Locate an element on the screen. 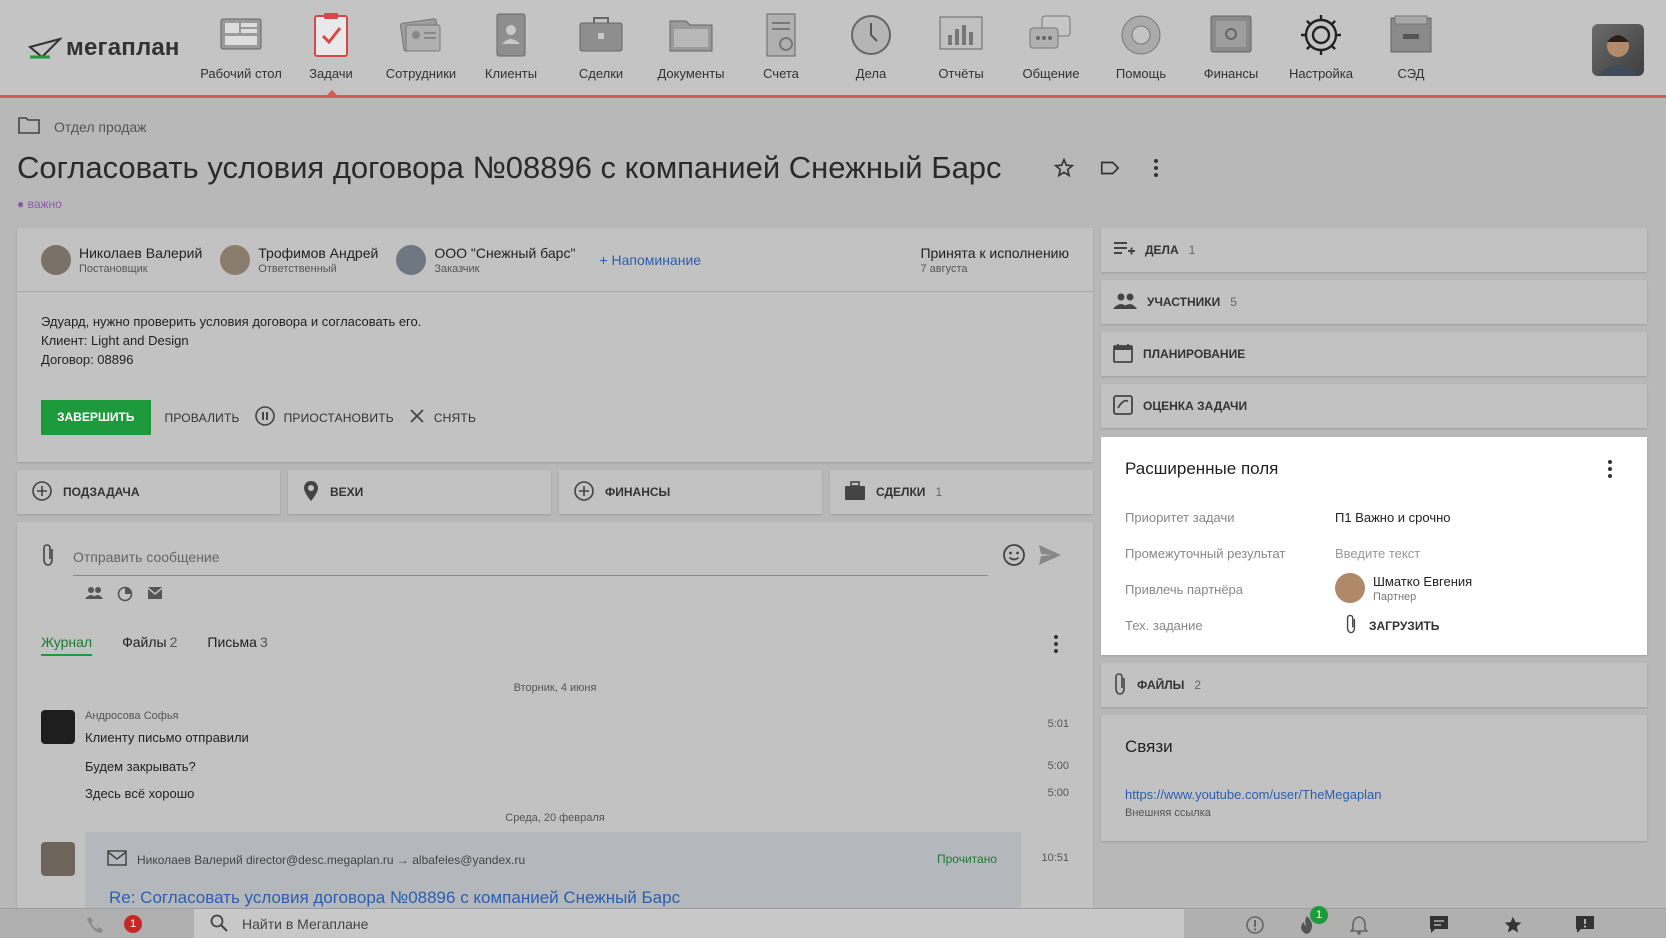 This screenshot has width=1666, height=938. nav-deals: Сделки is located at coordinates (601, 46).